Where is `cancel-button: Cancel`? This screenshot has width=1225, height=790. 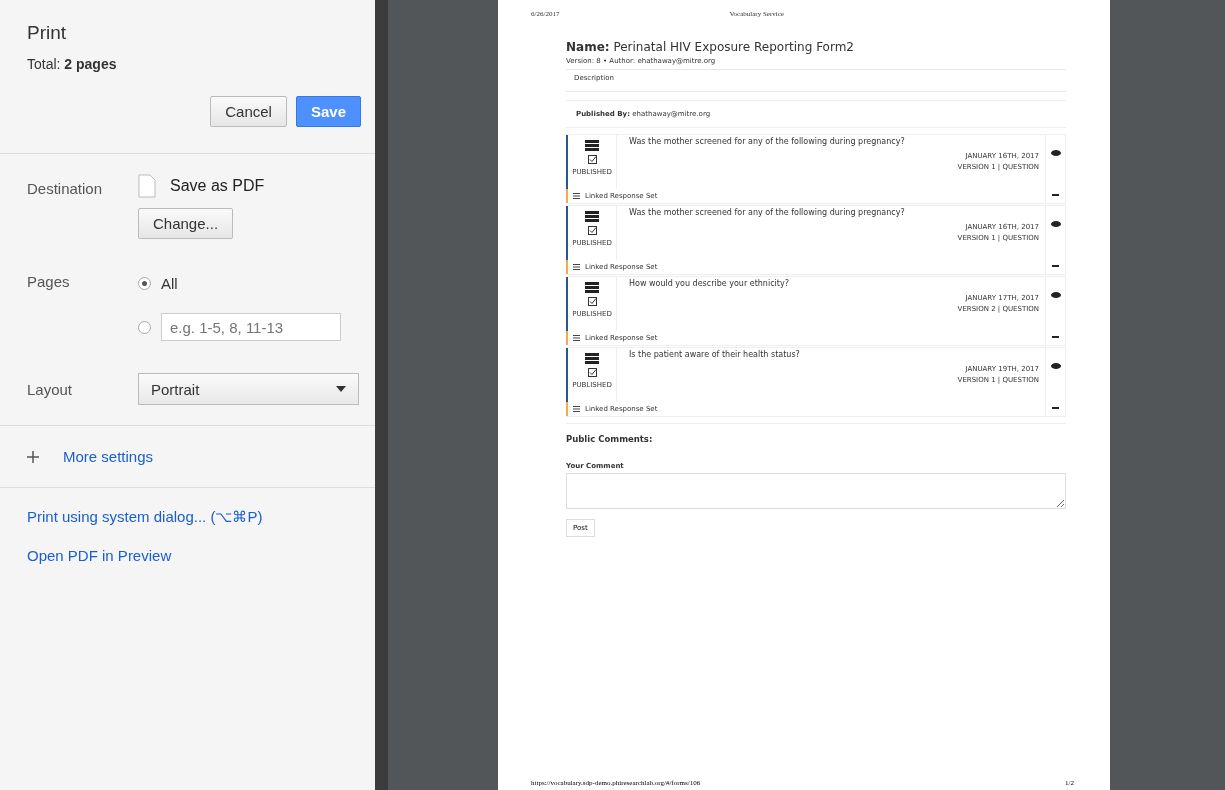
cancel-button: Cancel is located at coordinates (248, 111).